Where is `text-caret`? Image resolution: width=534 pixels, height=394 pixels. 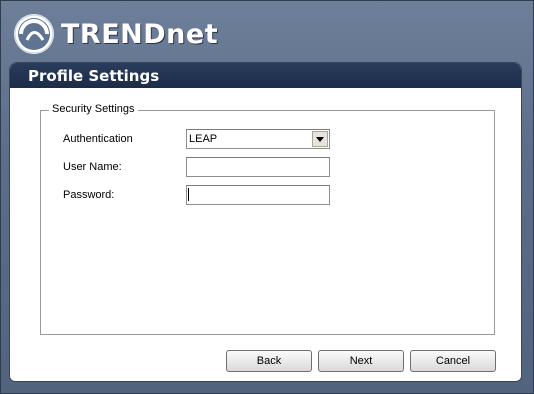 text-caret is located at coordinates (188, 194).